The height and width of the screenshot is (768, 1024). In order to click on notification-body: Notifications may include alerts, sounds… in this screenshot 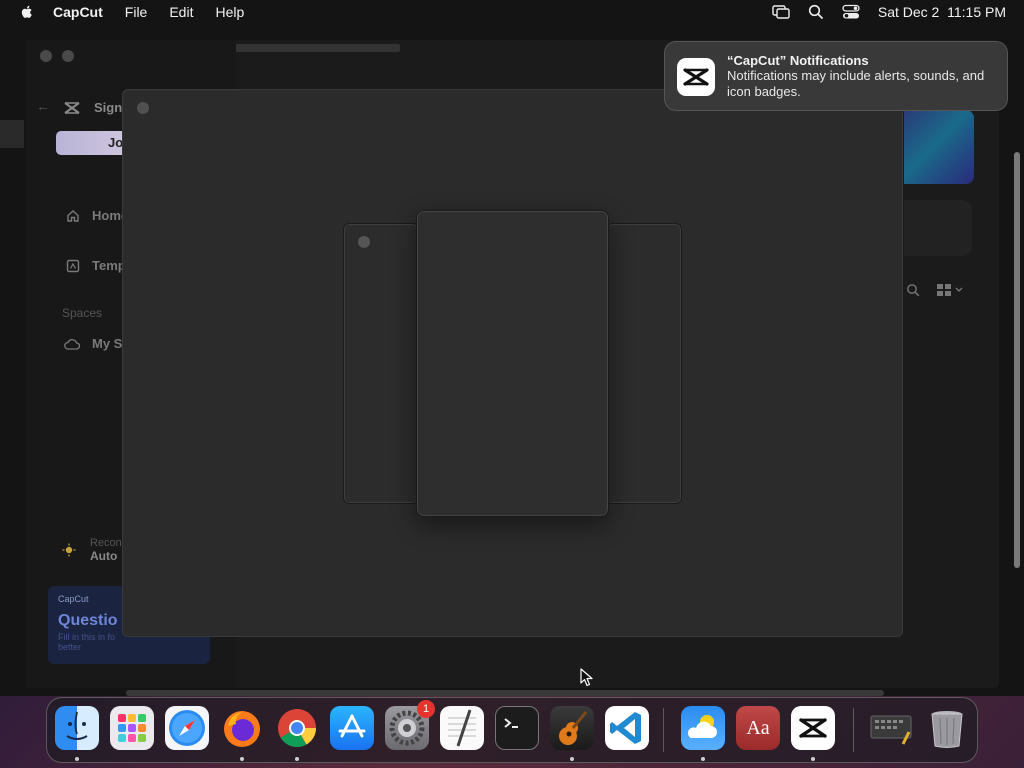, I will do `click(856, 83)`.